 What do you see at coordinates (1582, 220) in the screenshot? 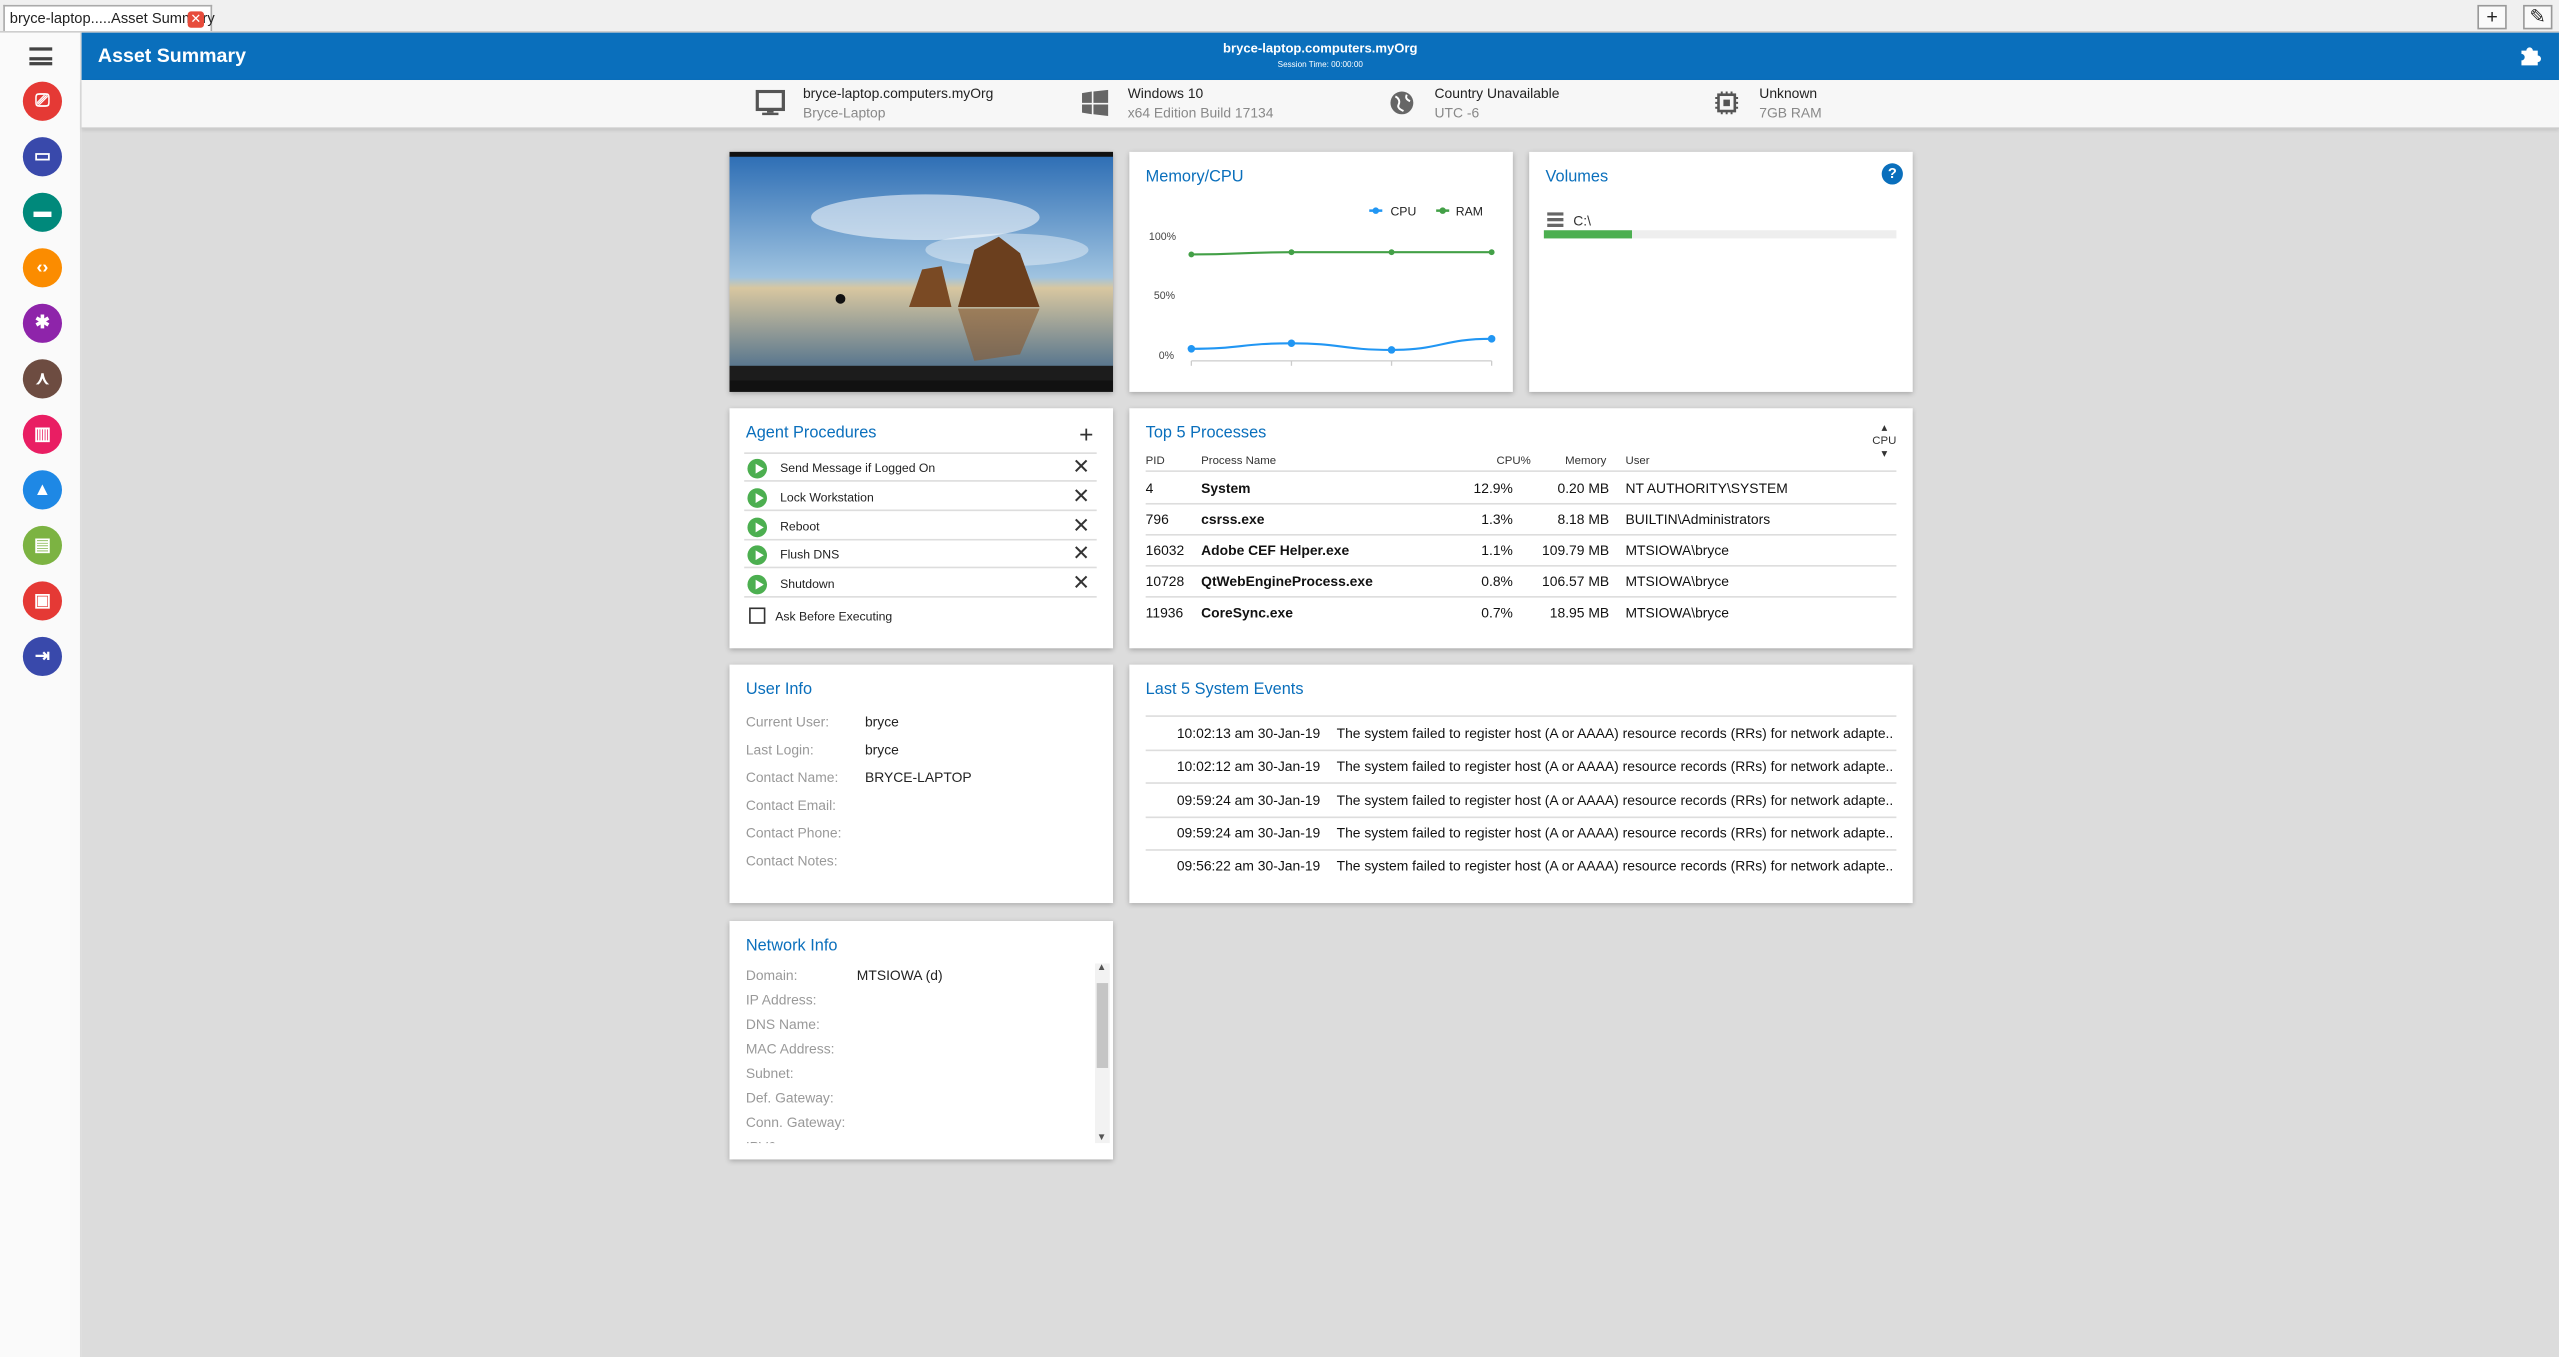
I see `drive-label: C:\` at bounding box center [1582, 220].